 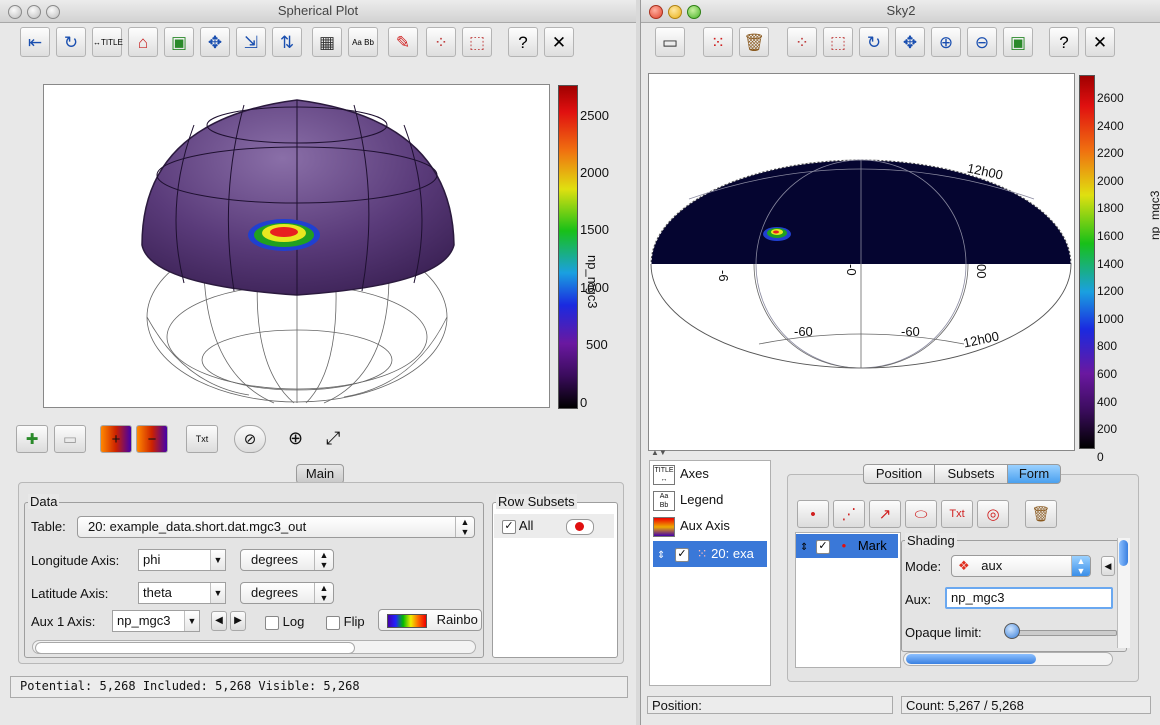 What do you see at coordinates (594, 172) in the screenshot?
I see `colorbar-tick: 2000` at bounding box center [594, 172].